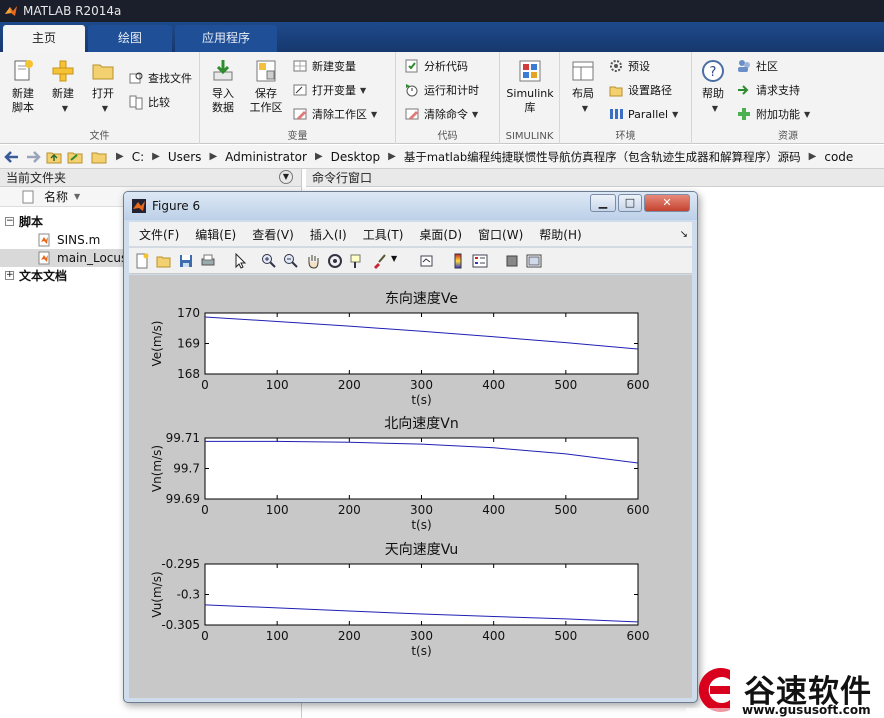  I want to click on breadcrumb-users: Users, so click(185, 157).